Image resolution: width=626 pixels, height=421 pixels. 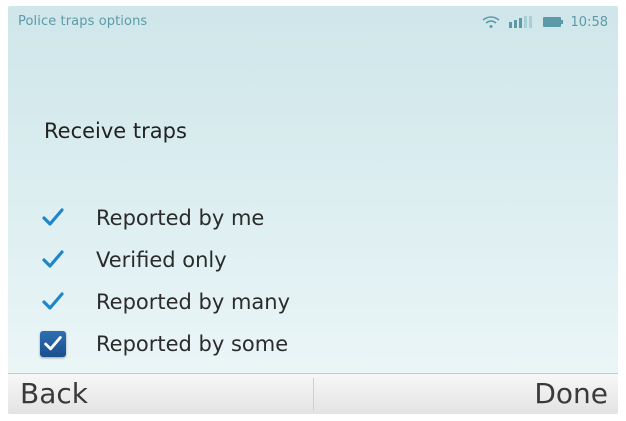 What do you see at coordinates (193, 302) in the screenshot?
I see `option-label: Reported by many` at bounding box center [193, 302].